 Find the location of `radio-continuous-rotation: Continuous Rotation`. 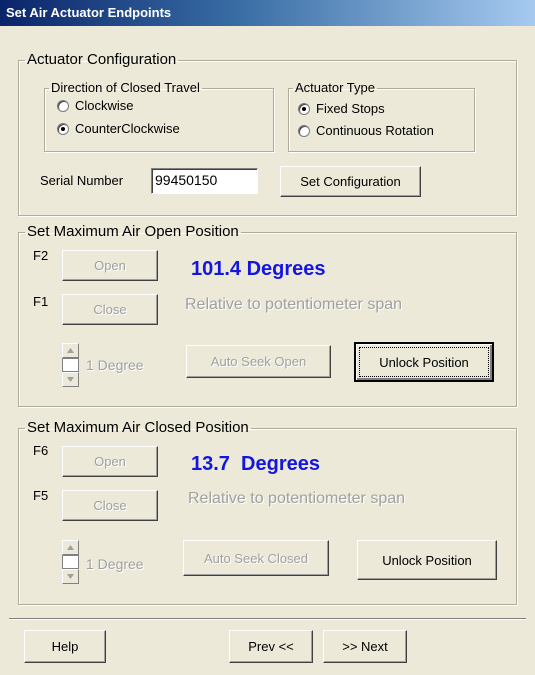

radio-continuous-rotation: Continuous Rotation is located at coordinates (366, 130).